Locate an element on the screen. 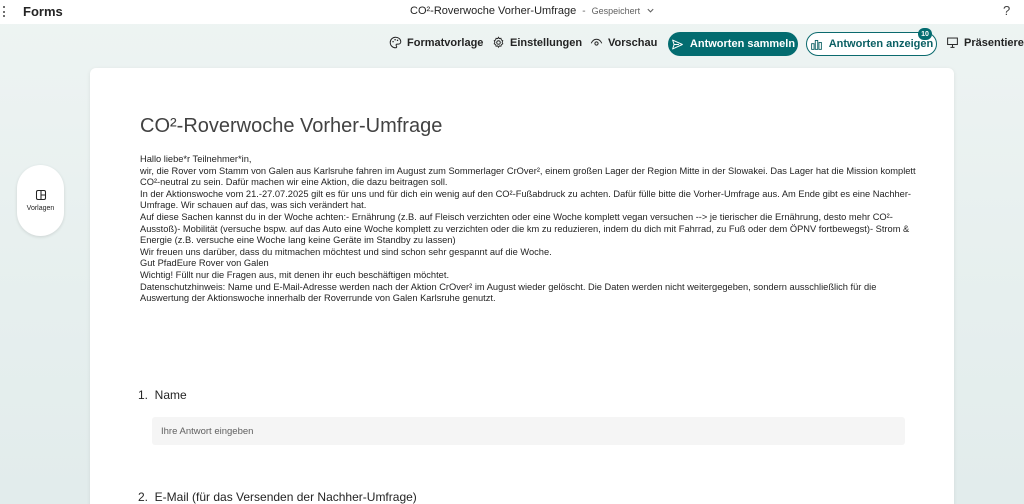 The width and height of the screenshot is (1024, 504). app-launcher-icon is located at coordinates (3, 12).